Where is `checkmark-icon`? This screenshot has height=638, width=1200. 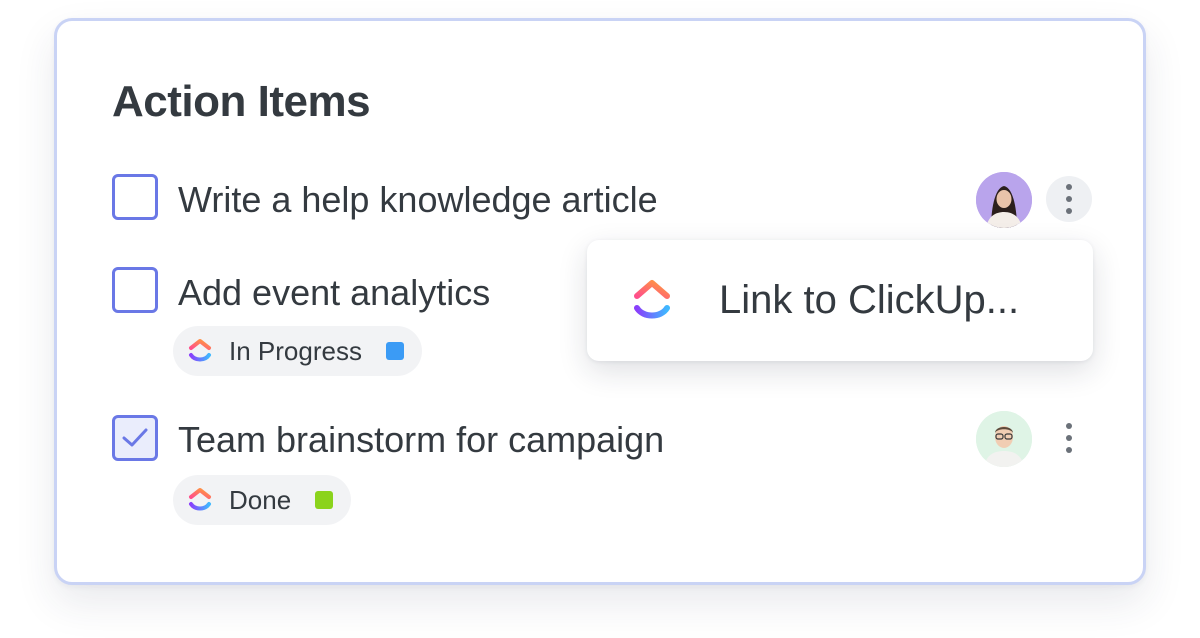 checkmark-icon is located at coordinates (135, 437).